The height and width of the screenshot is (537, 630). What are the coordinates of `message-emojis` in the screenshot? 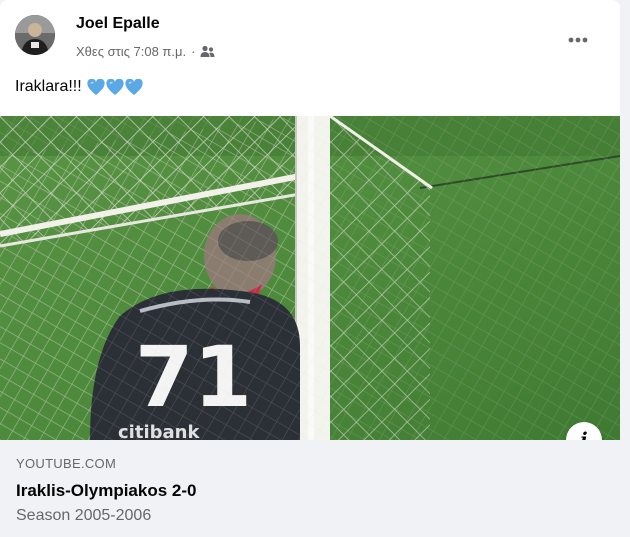 It's located at (115, 87).